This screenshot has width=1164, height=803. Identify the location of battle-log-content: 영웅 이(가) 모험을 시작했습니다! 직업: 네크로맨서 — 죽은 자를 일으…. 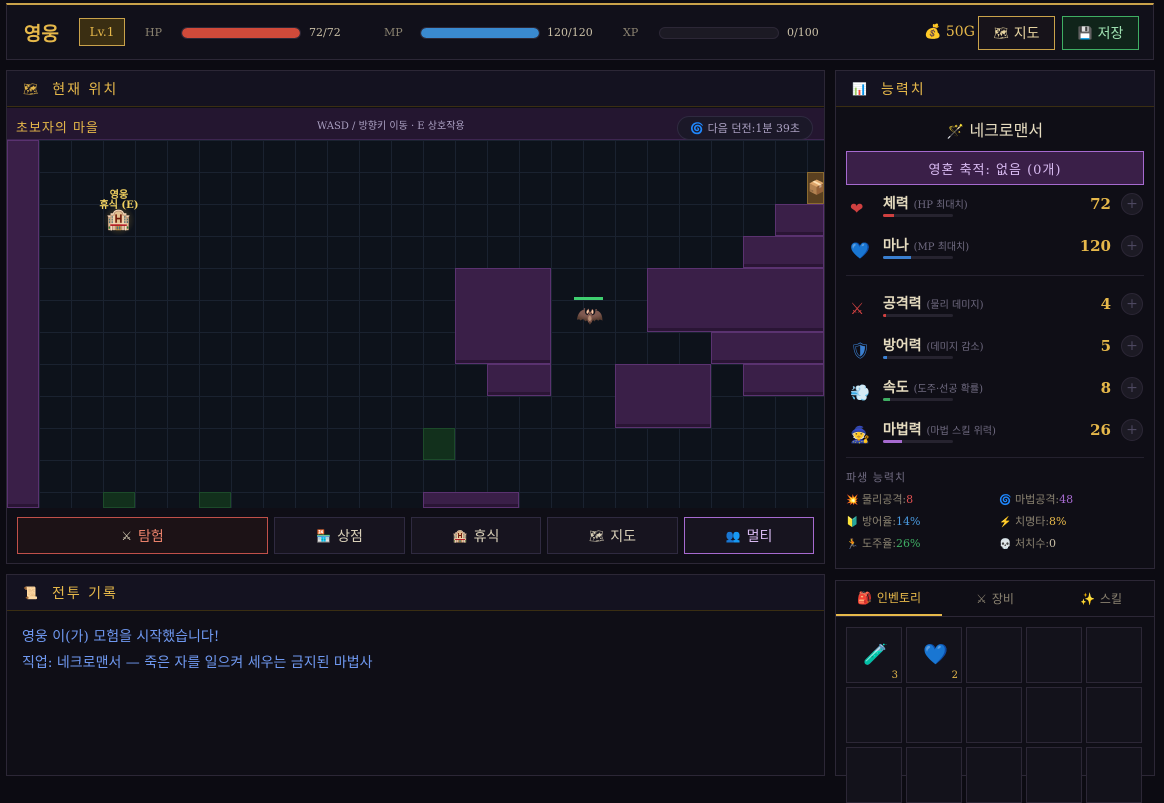
(415, 650).